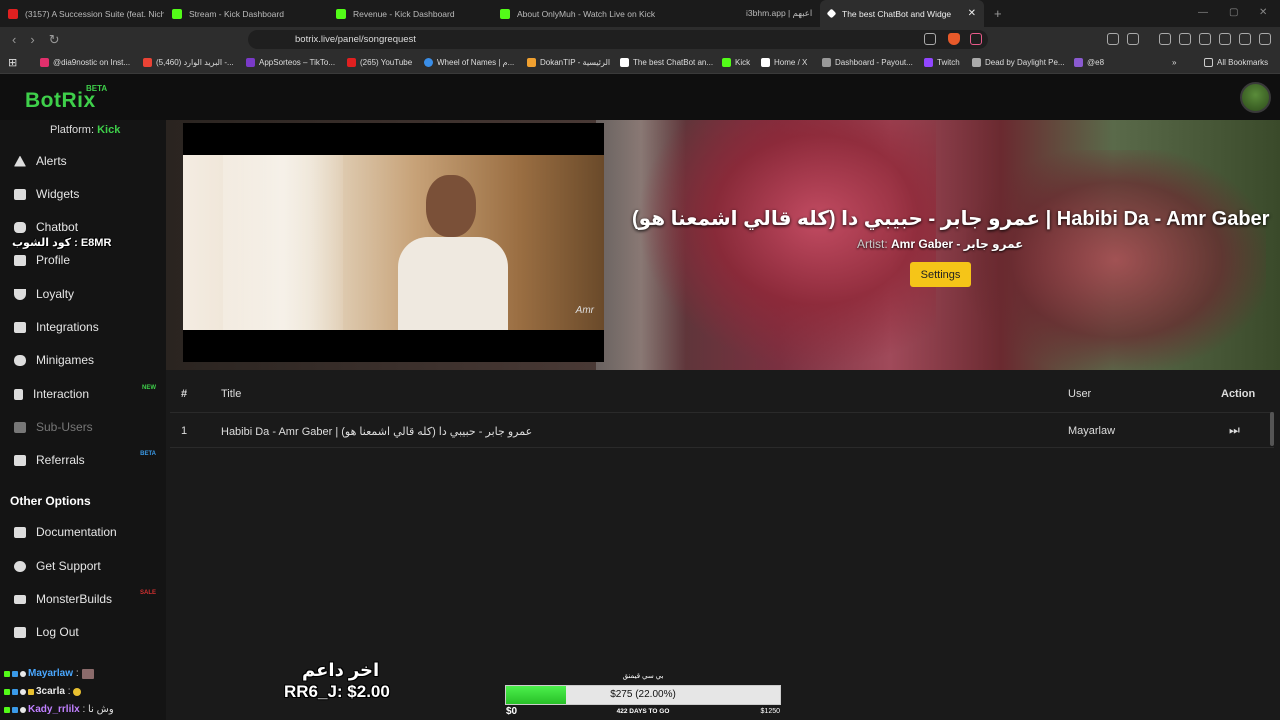  Describe the element at coordinates (20, 327) in the screenshot. I see `integrations-icon` at that location.